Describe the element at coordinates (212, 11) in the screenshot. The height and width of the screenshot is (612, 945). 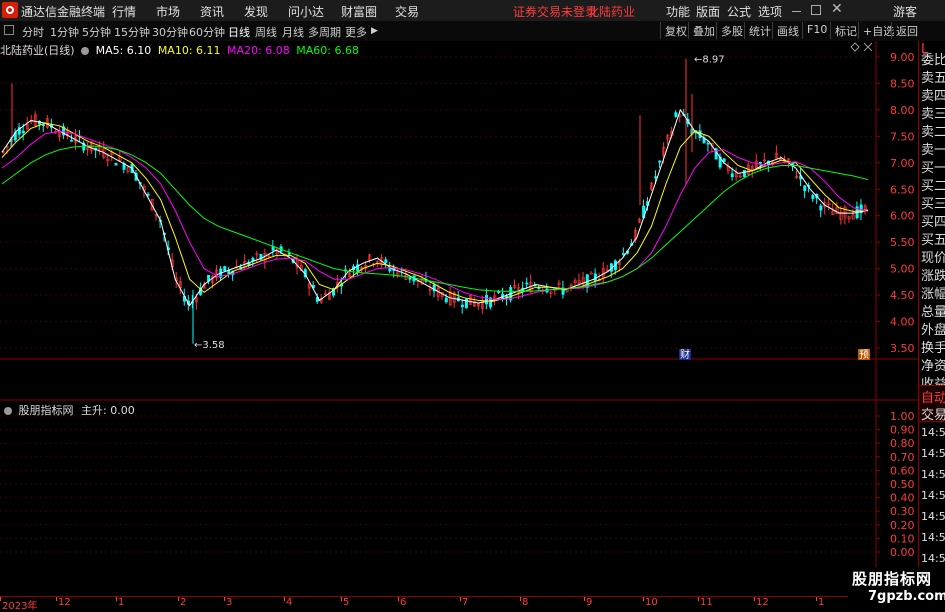
I see `menu-zixun: 资讯` at that location.